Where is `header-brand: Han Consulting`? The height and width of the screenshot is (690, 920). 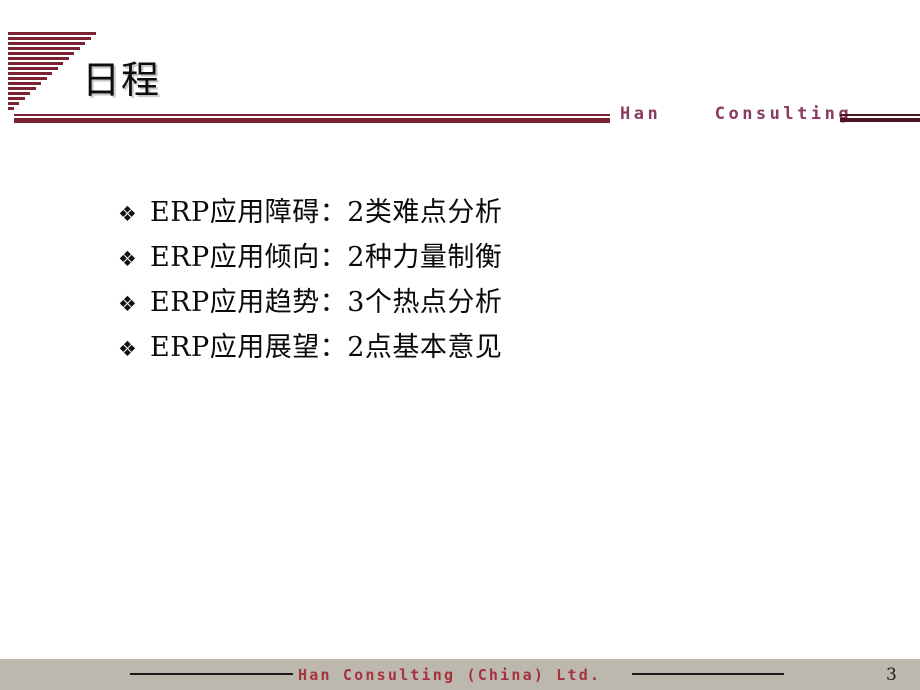 header-brand: Han Consulting is located at coordinates (736, 114).